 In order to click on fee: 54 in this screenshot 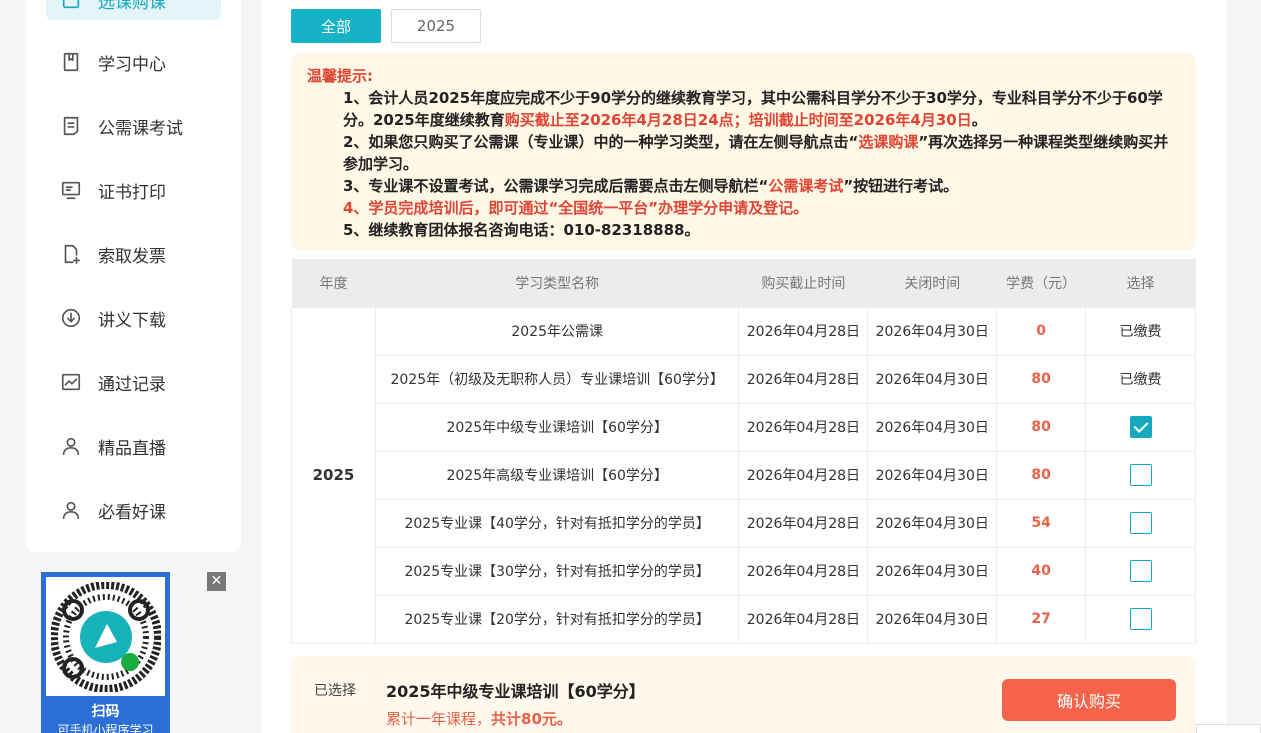, I will do `click(1041, 523)`.